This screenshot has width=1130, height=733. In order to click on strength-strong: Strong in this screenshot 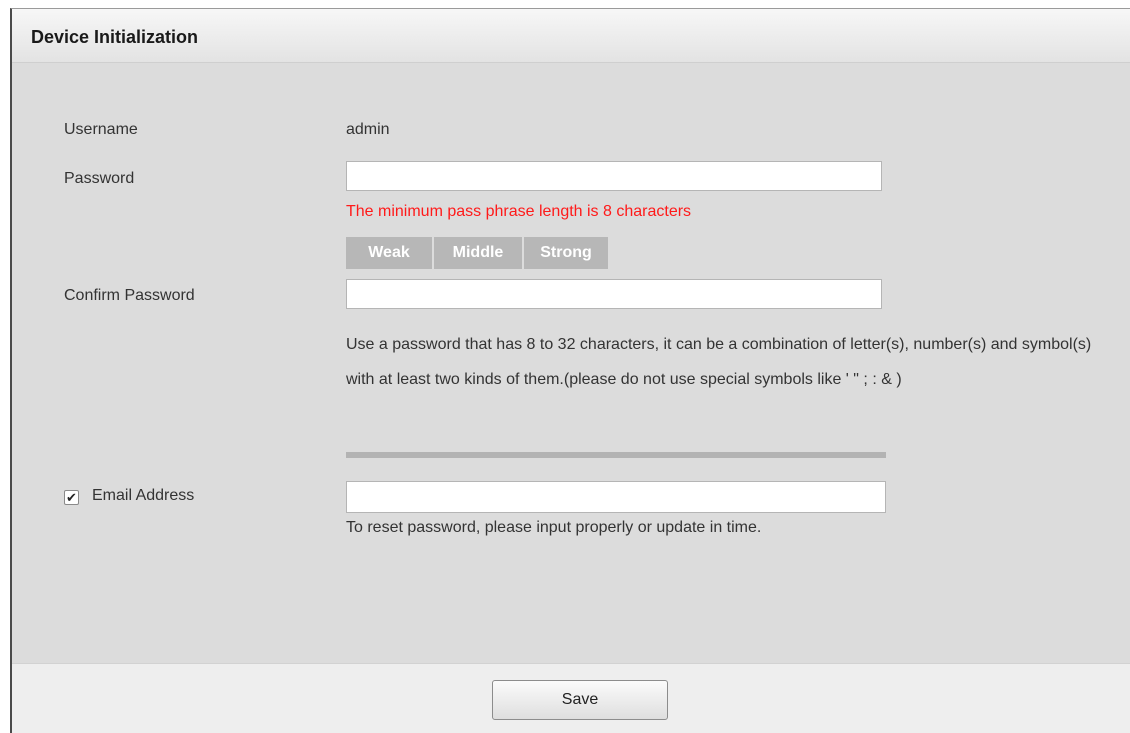, I will do `click(566, 253)`.